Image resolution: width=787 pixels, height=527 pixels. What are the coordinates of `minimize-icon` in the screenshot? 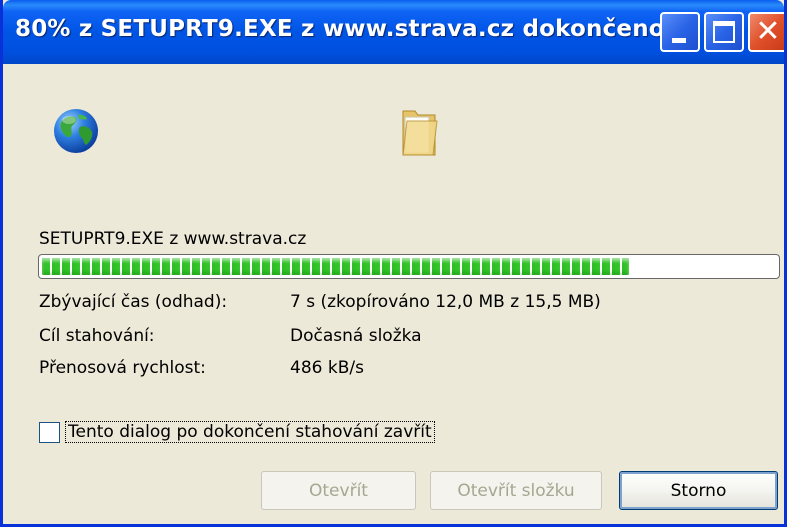 It's located at (679, 40).